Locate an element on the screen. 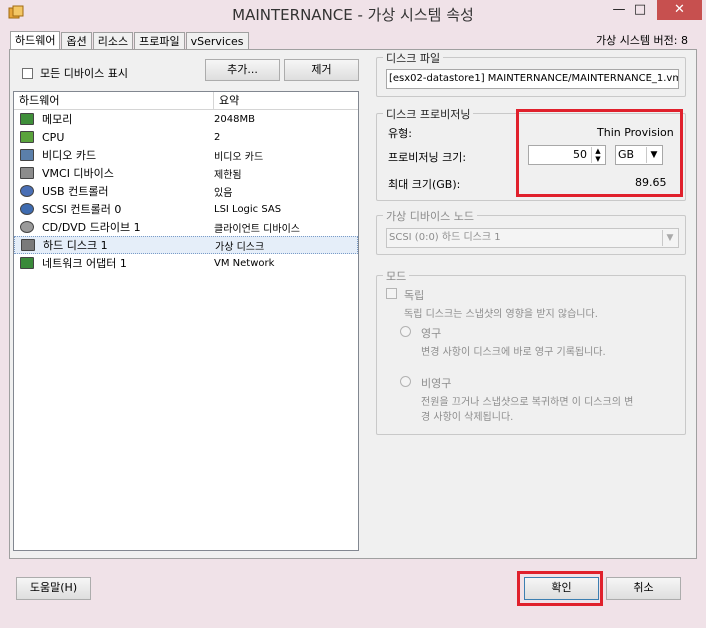 This screenshot has width=706, height=628. hardware-row-name: CPU is located at coordinates (53, 137).